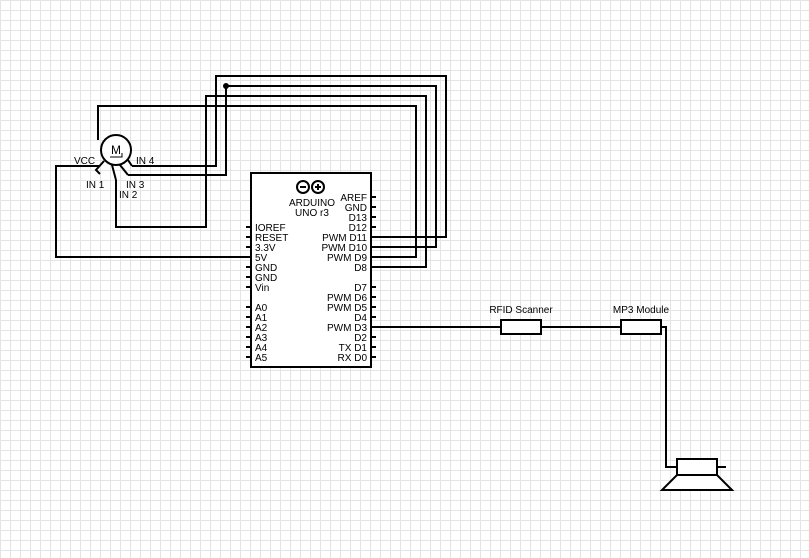 The image size is (809, 558). I want to click on speaker-cone, so click(697, 482).